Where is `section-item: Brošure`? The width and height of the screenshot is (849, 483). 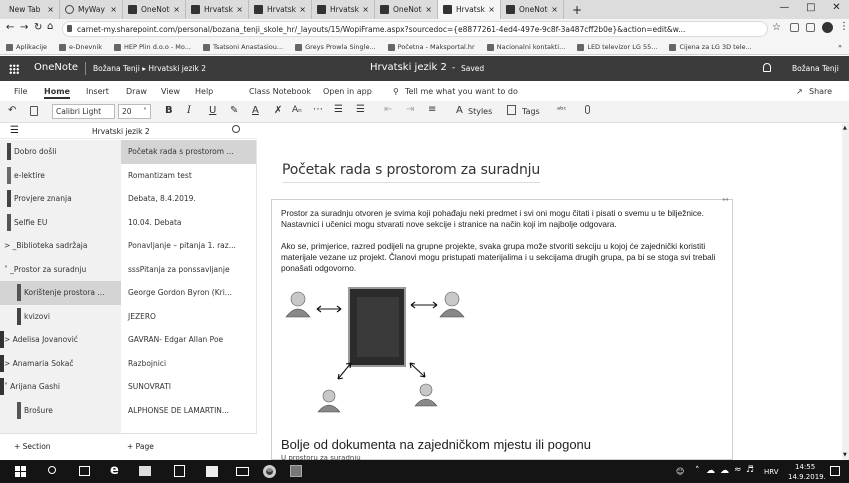 section-item: Brošure is located at coordinates (60, 411).